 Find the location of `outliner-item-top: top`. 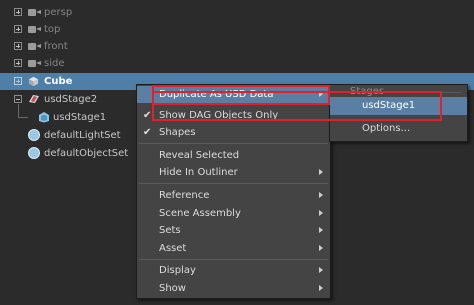

outliner-item-top: top is located at coordinates (237, 29).